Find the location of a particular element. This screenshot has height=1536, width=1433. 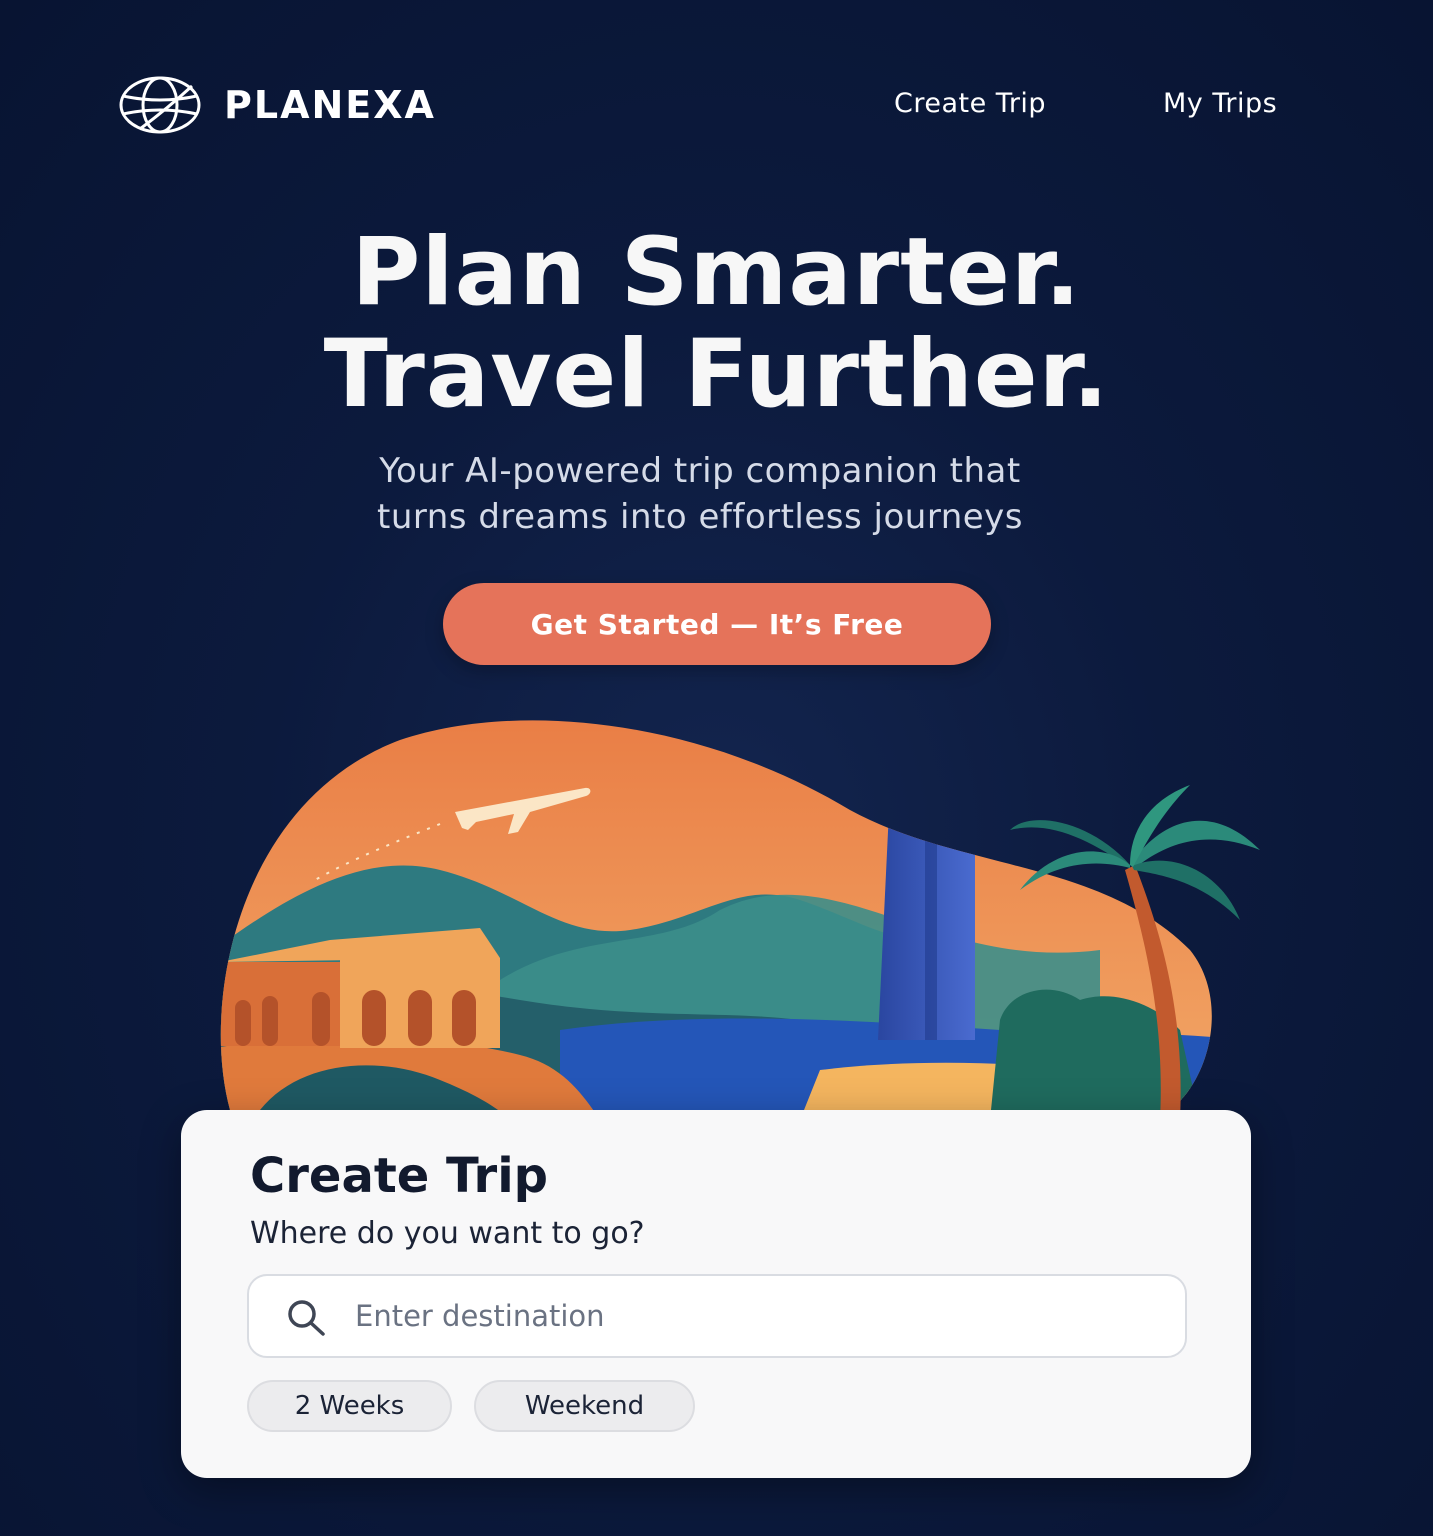

get-started-button: Get Started — It’s Free is located at coordinates (717, 624).